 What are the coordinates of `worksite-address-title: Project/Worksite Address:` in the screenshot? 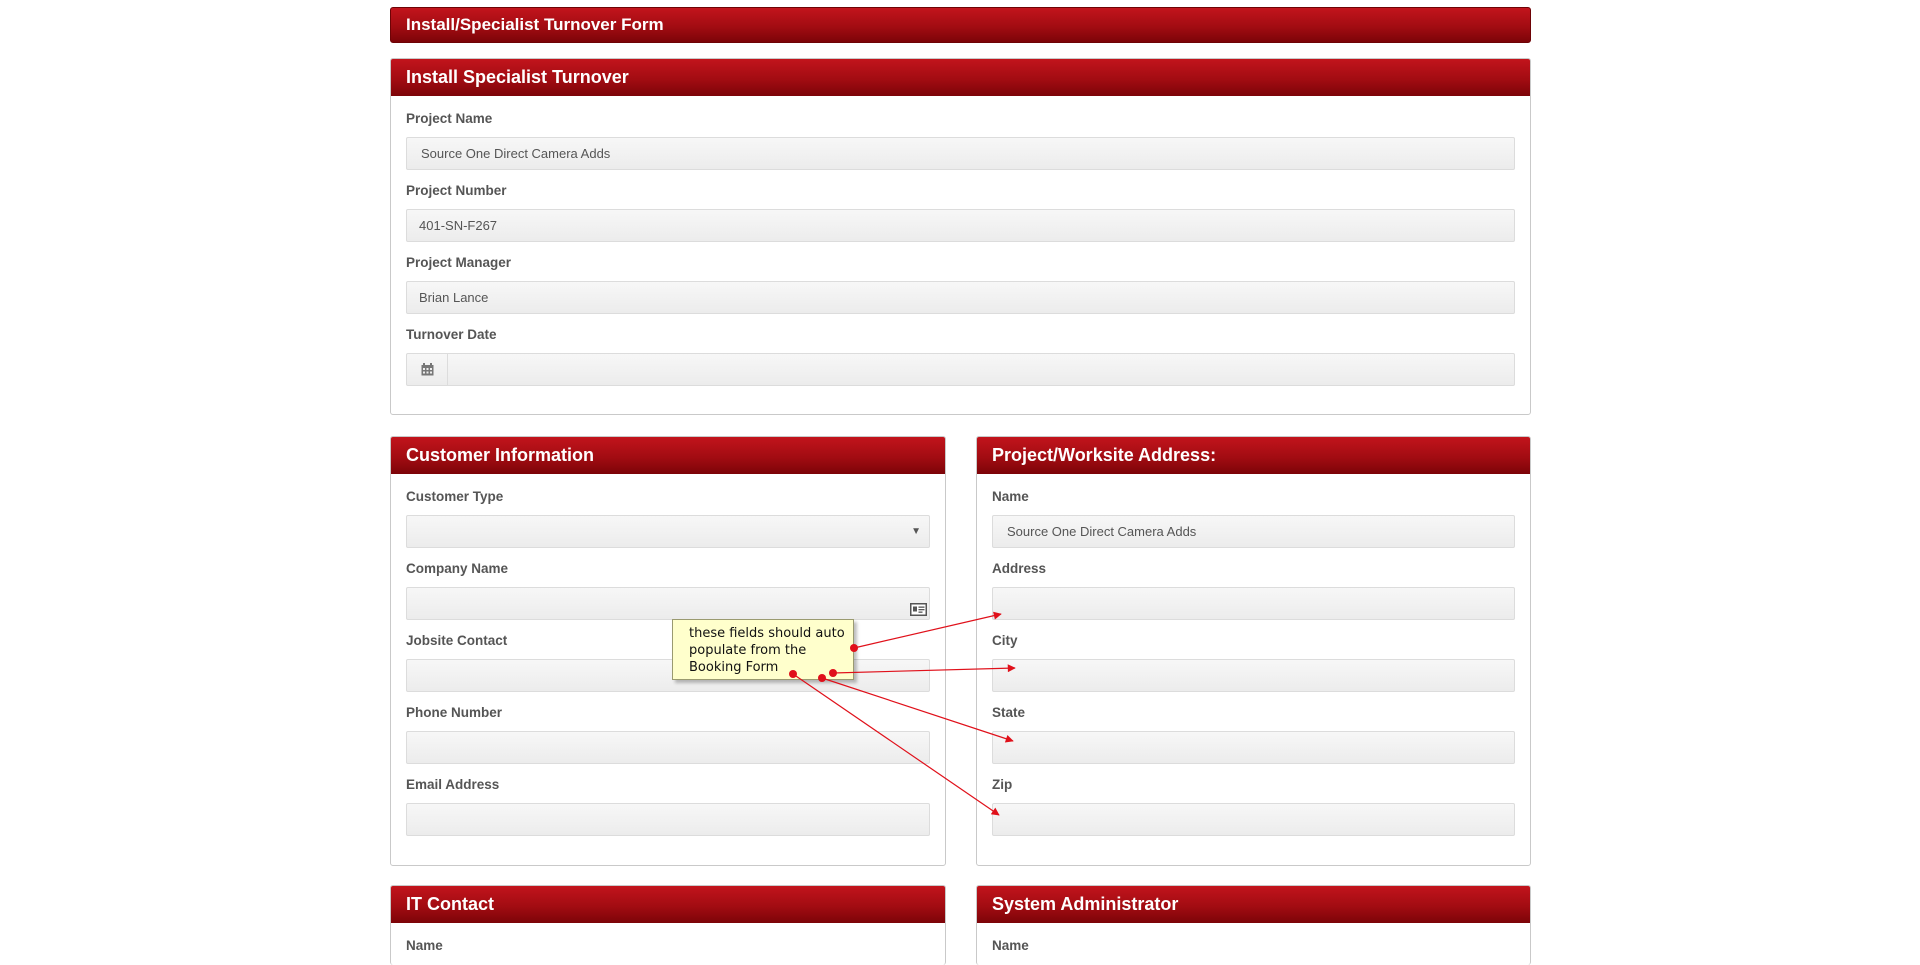 It's located at (1104, 455).